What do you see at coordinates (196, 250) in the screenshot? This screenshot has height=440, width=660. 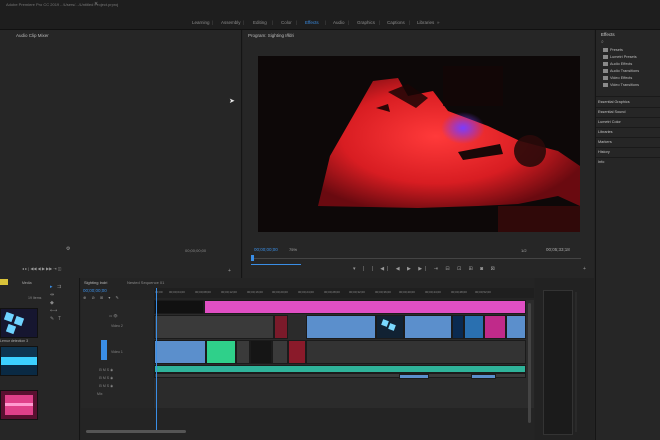 I see `source-timecode: 00;00;00;00` at bounding box center [196, 250].